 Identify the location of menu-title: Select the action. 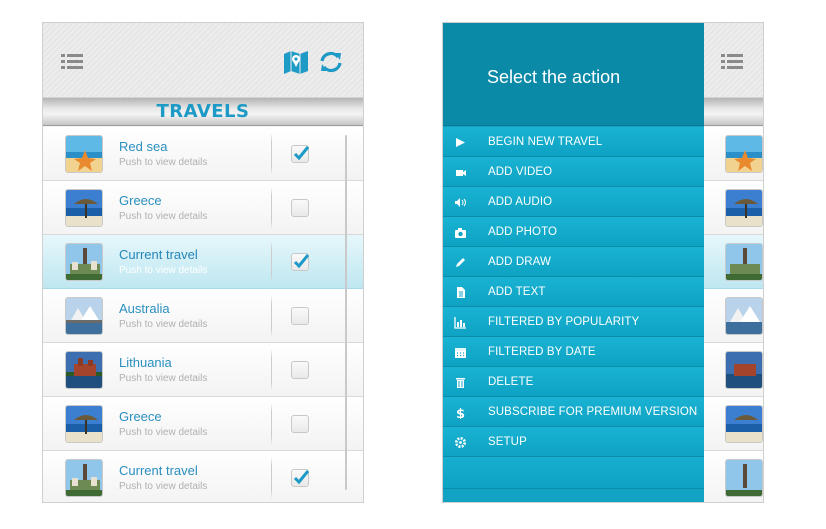
(554, 77).